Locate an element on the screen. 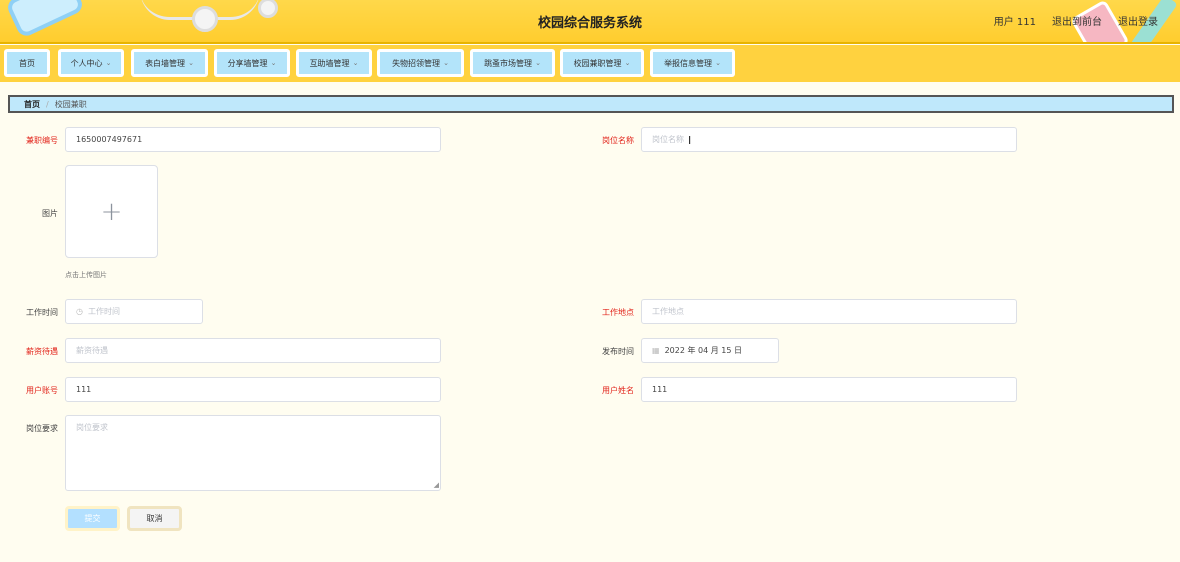  submit-button: 提交 is located at coordinates (92, 518).